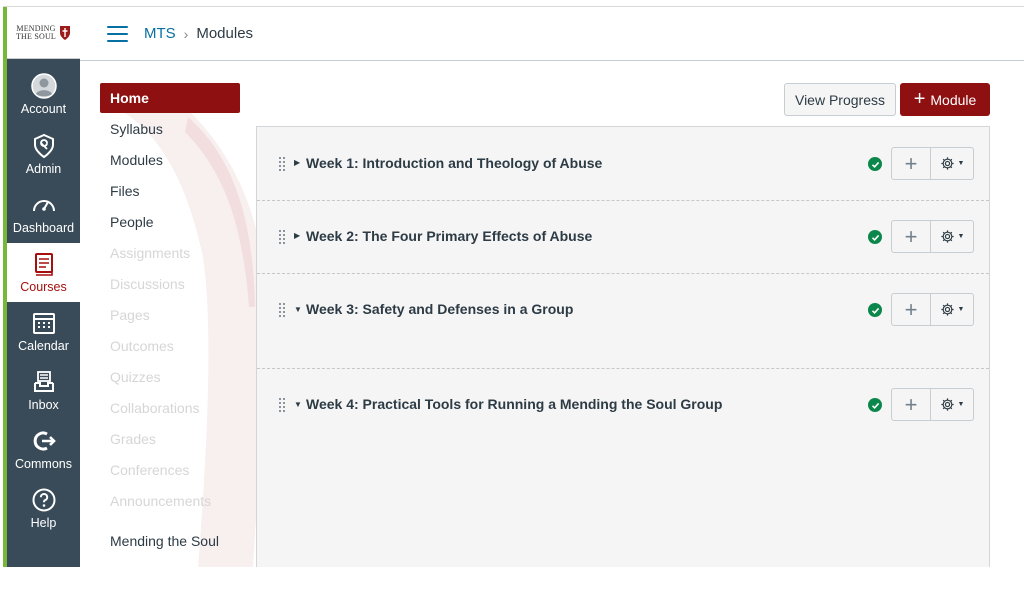  Describe the element at coordinates (160, 33) in the screenshot. I see `breadcrumb-course-link: MTS` at that location.